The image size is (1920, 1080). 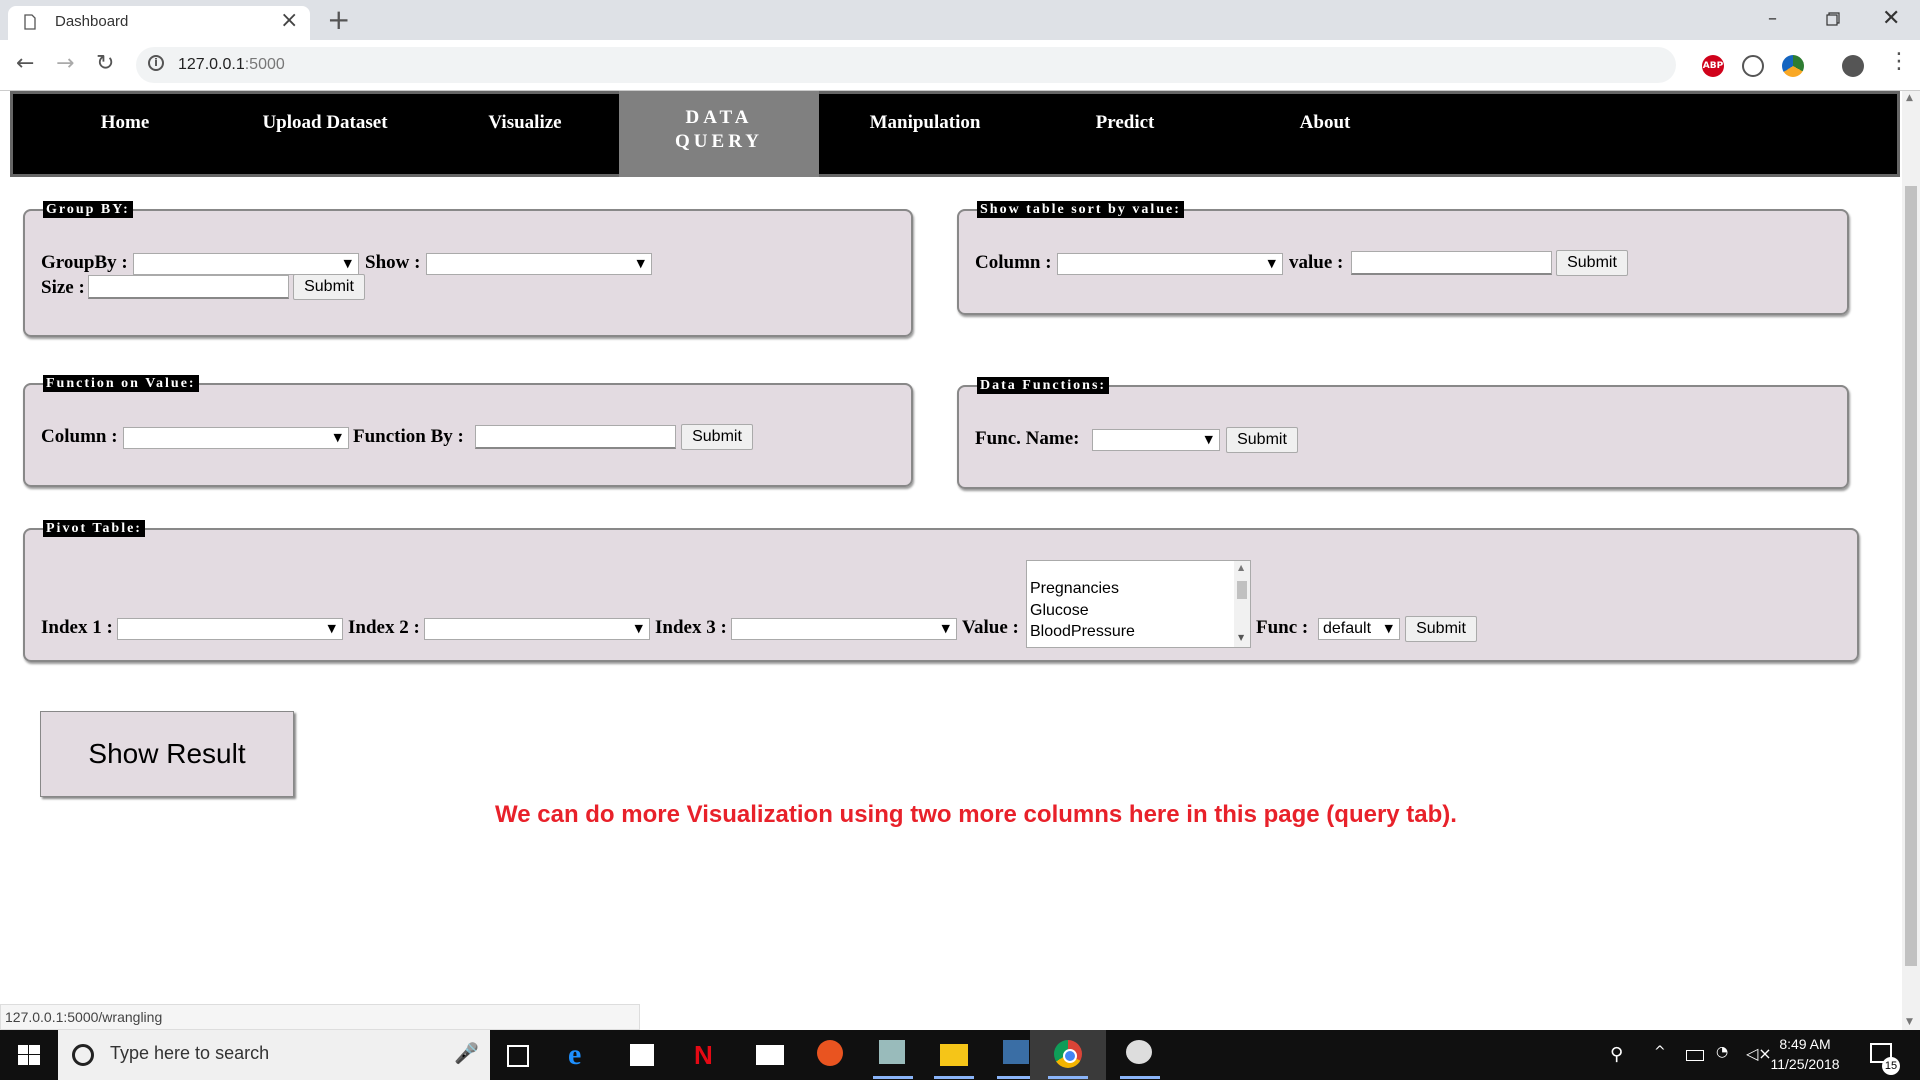 What do you see at coordinates (188, 287) in the screenshot?
I see `size-input` at bounding box center [188, 287].